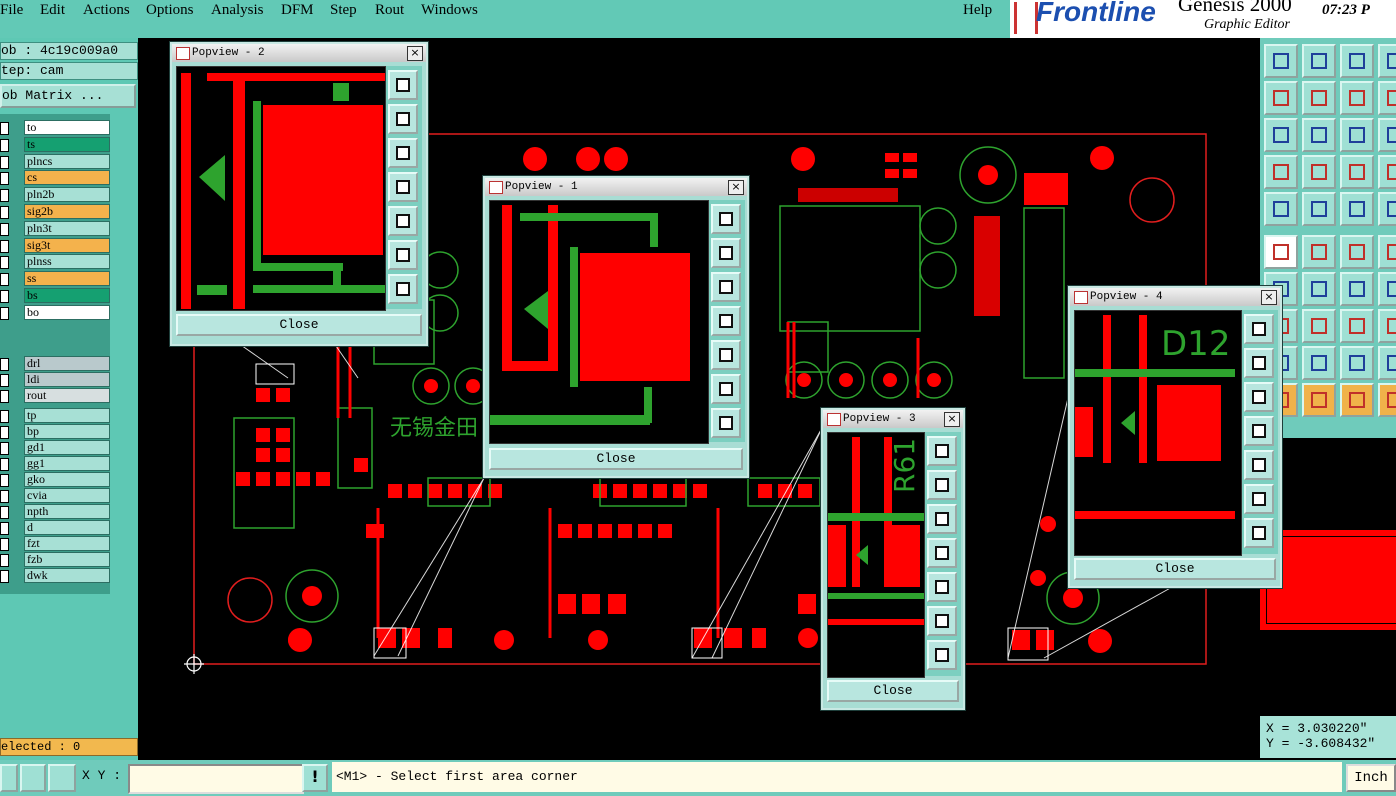 This screenshot has width=1396, height=796. Describe the element at coordinates (106, 10) in the screenshot. I see `menu-actions: Actions` at that location.